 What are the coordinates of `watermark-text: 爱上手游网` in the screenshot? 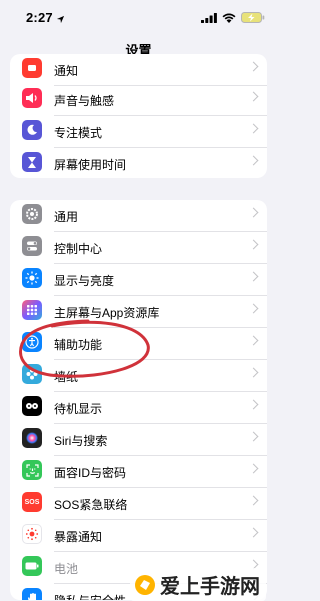 It's located at (210, 586).